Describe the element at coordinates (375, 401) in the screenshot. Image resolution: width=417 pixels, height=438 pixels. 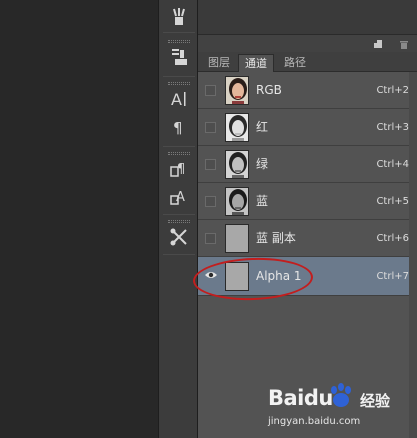
I see `watermark-suffix: 经验` at that location.